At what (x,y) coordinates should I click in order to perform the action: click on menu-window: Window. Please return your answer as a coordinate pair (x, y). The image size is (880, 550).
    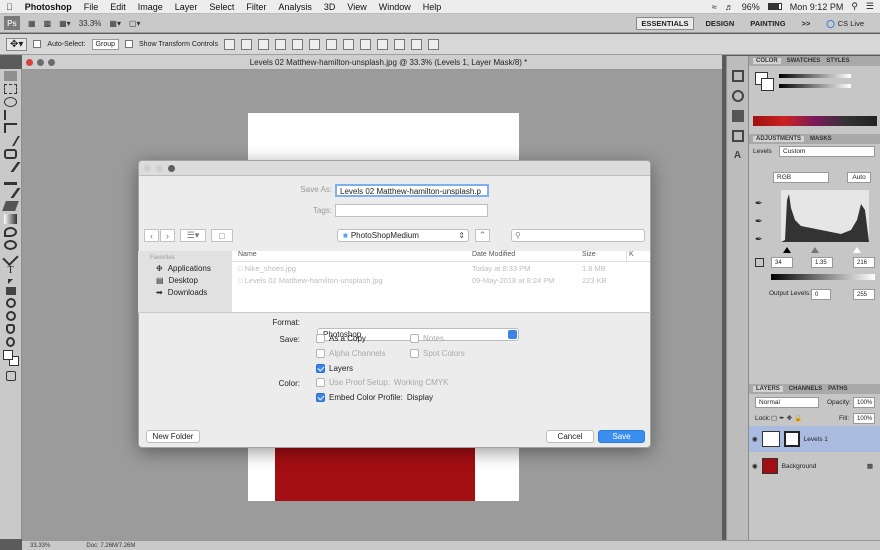
    Looking at the image, I should click on (395, 7).